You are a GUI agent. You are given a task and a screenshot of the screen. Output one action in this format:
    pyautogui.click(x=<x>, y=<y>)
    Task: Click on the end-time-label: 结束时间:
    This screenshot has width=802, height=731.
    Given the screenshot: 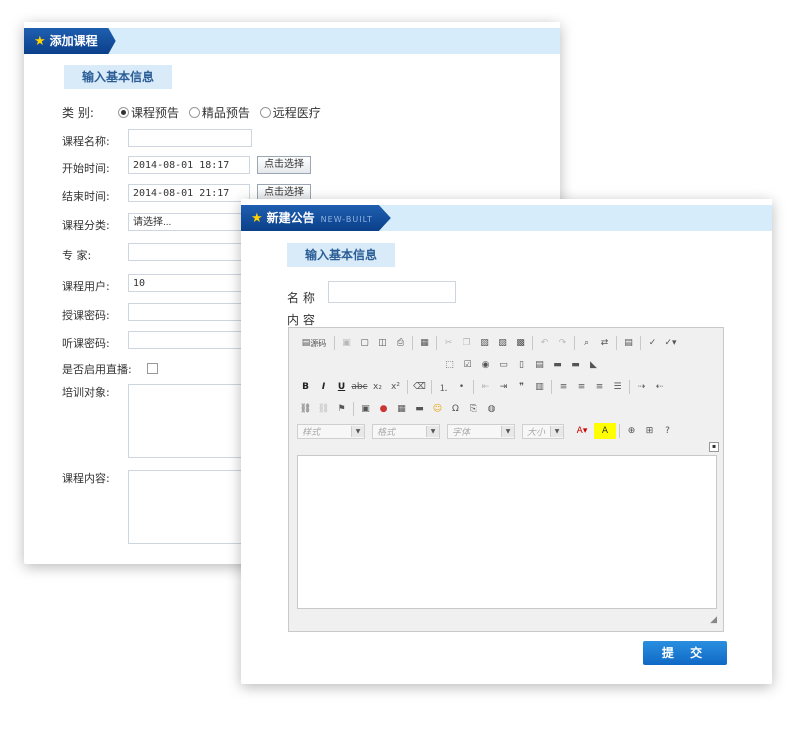 What is the action you would take?
    pyautogui.click(x=86, y=196)
    